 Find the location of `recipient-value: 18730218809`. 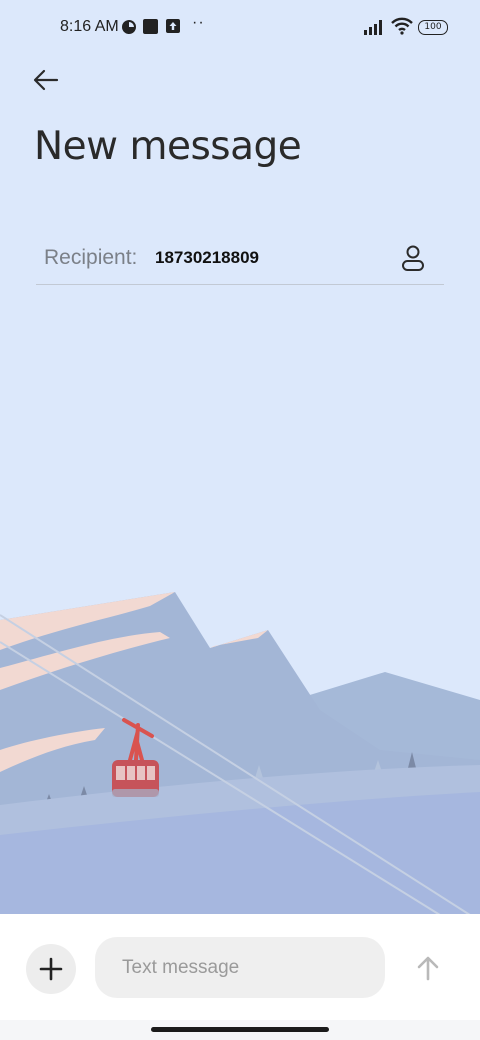

recipient-value: 18730218809 is located at coordinates (207, 258).